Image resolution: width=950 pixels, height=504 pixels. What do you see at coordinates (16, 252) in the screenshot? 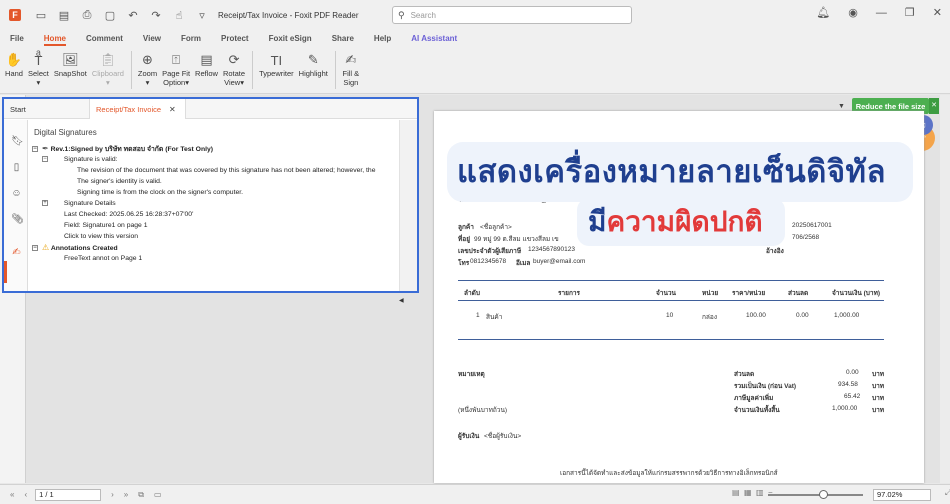
I see `signature-panel-icon: ✍` at bounding box center [16, 252].